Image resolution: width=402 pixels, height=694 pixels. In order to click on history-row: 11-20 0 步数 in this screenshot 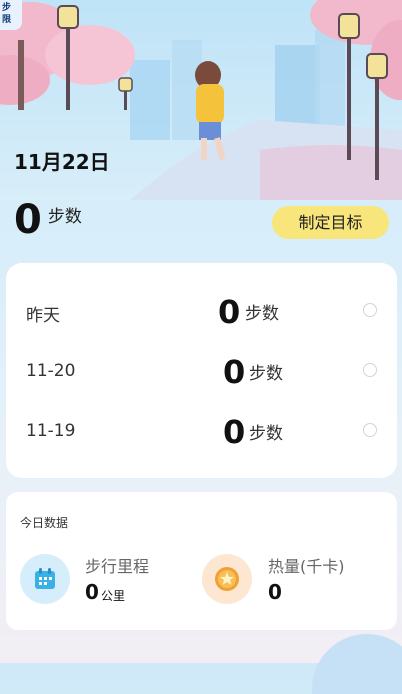, I will do `click(201, 371)`.